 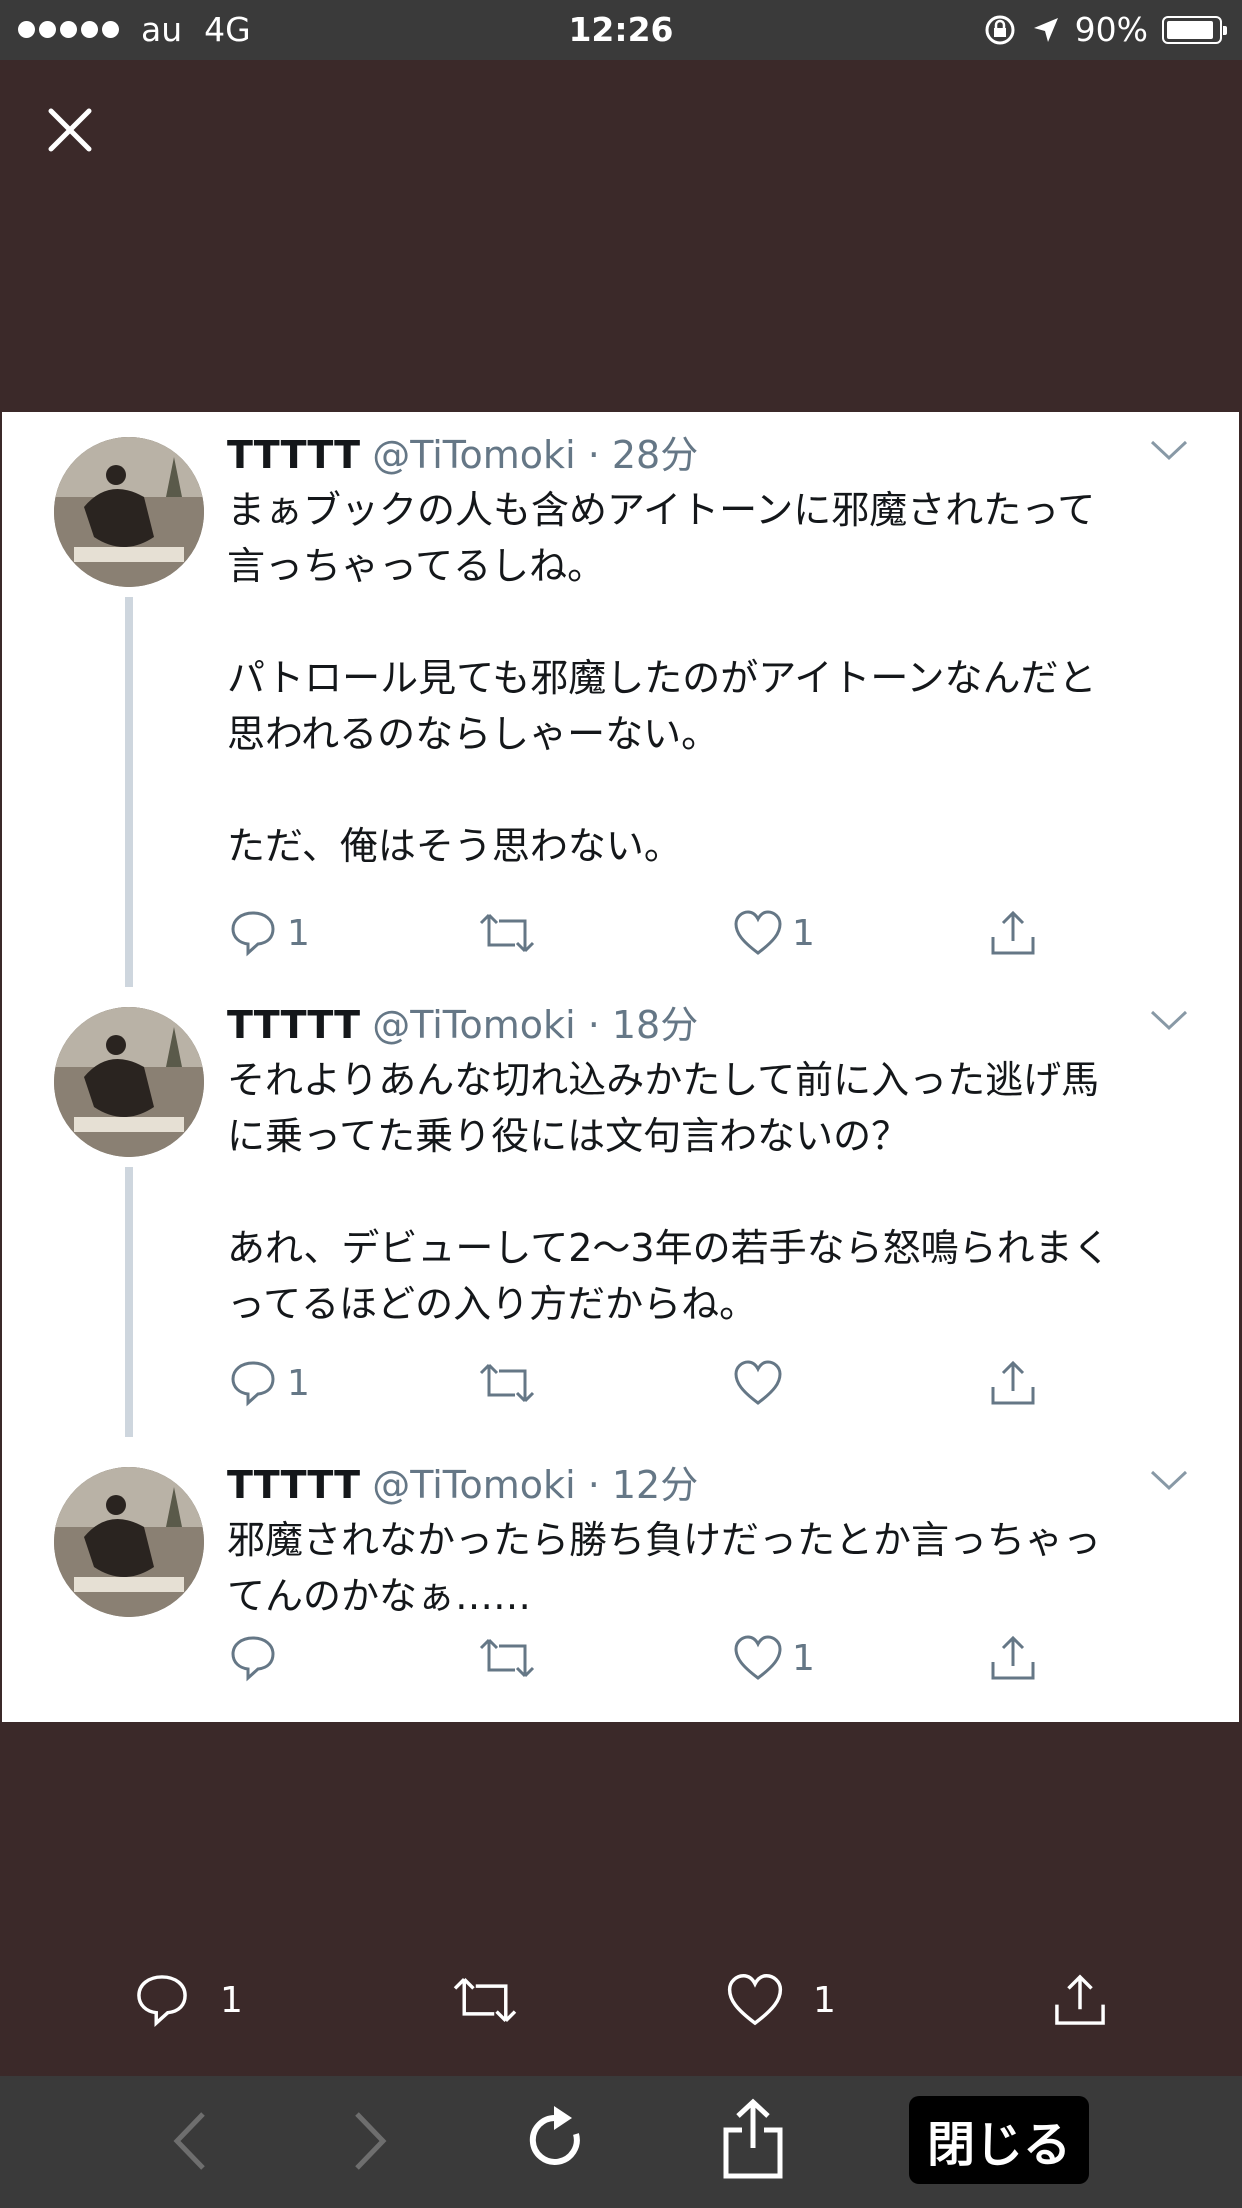 I want to click on battery-icon, so click(x=1194, y=29).